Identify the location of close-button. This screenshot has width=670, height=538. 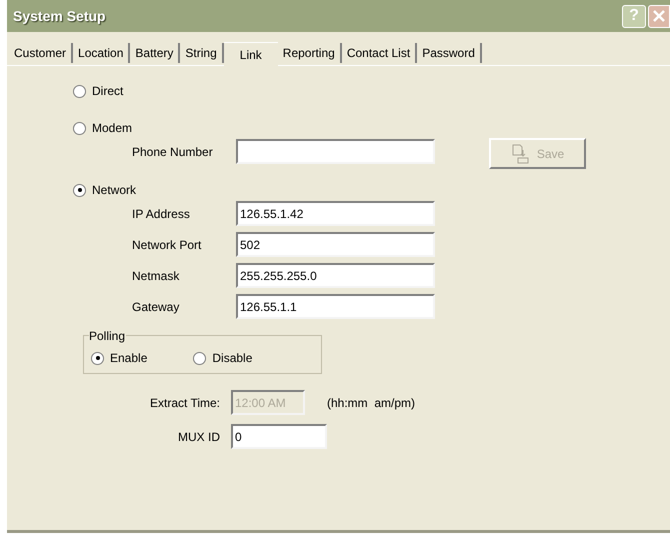
(659, 16).